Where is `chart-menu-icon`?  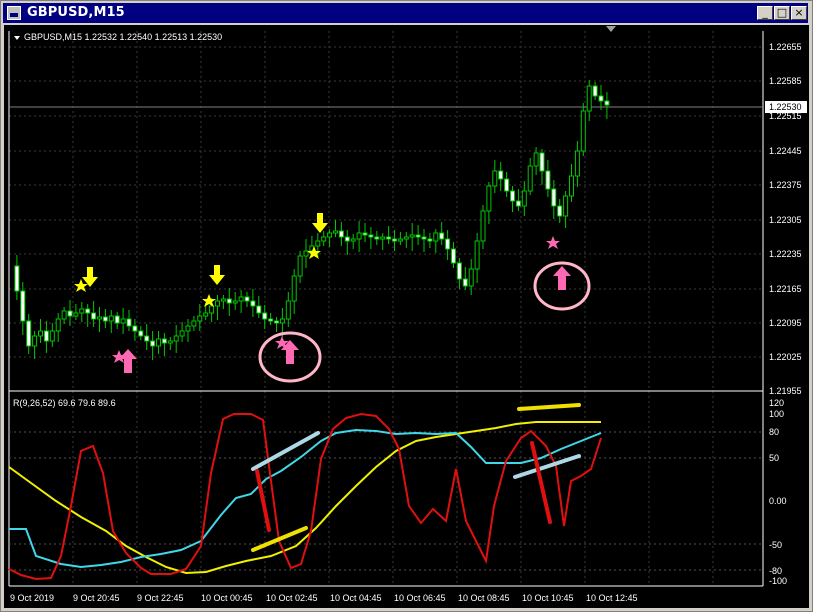 chart-menu-icon is located at coordinates (17, 38).